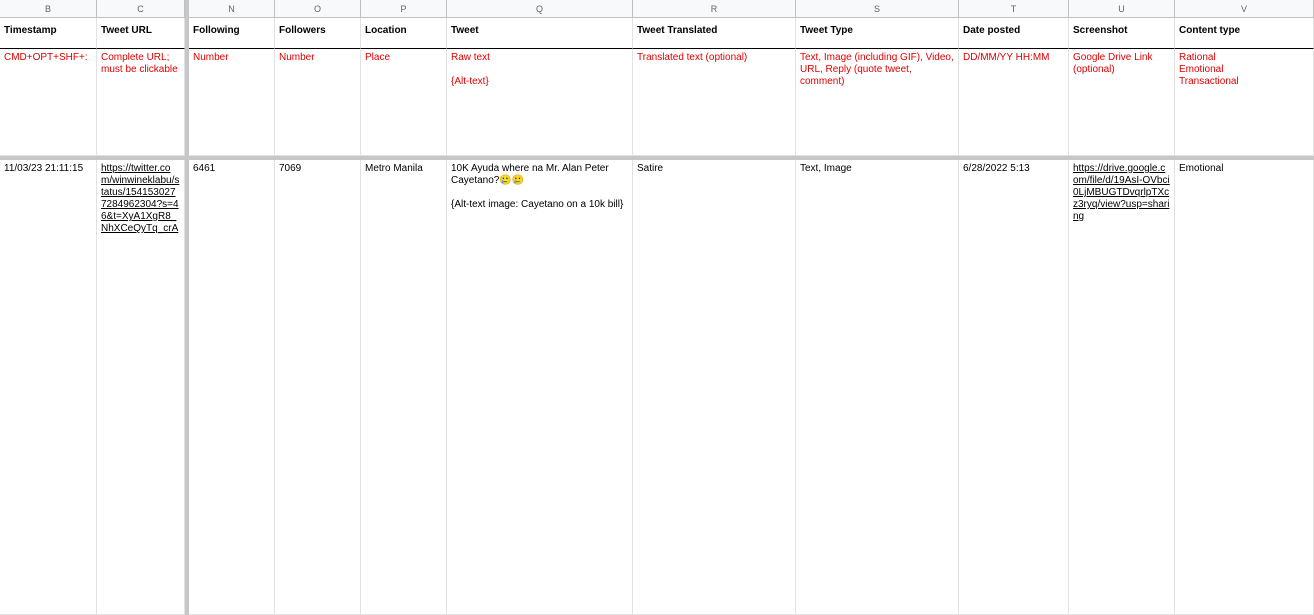  What do you see at coordinates (1244, 9) in the screenshot?
I see `column-header-v: V` at bounding box center [1244, 9].